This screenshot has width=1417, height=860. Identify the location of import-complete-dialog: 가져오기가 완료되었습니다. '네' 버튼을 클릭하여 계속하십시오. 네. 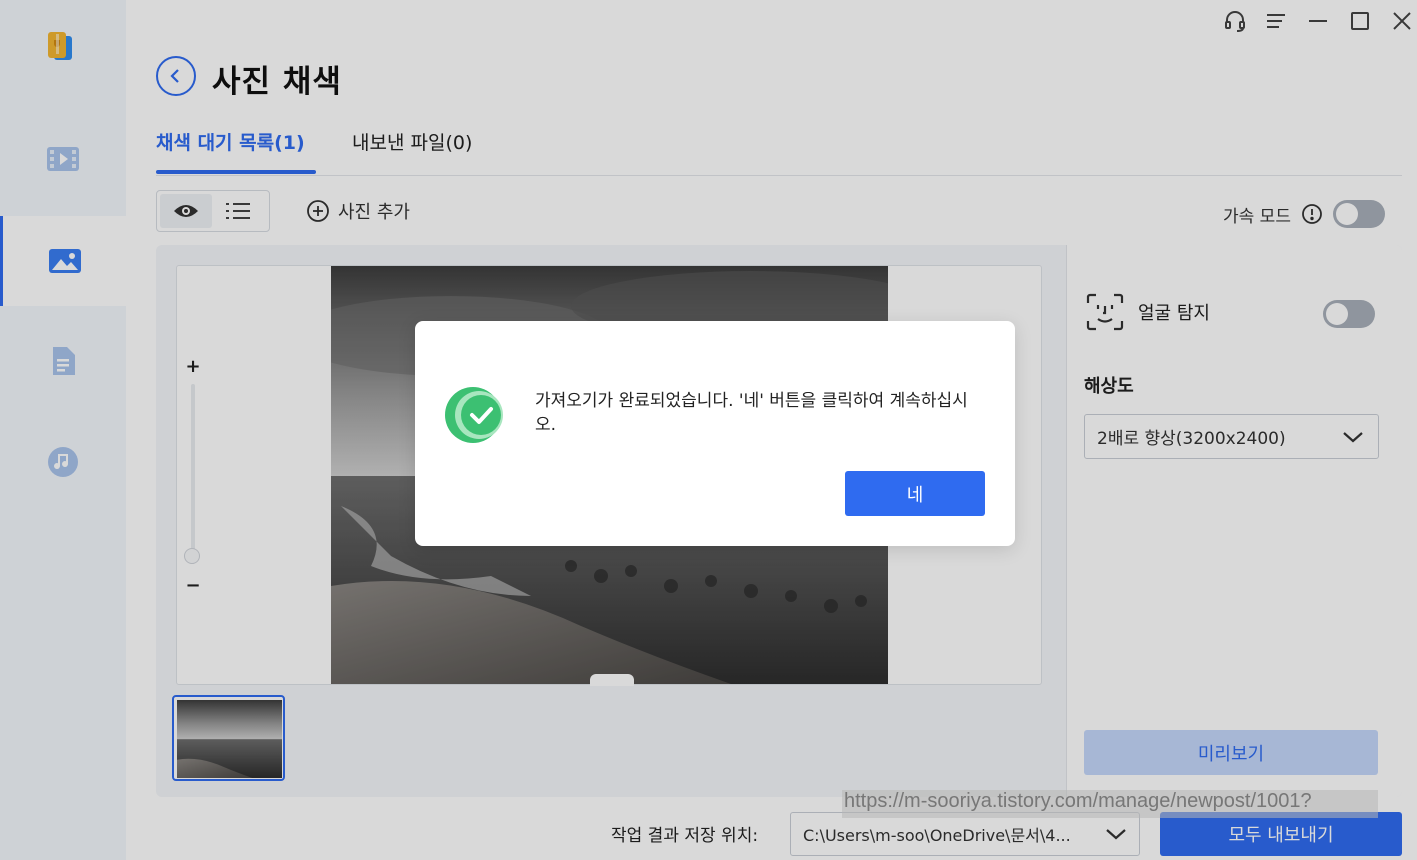
(715, 433).